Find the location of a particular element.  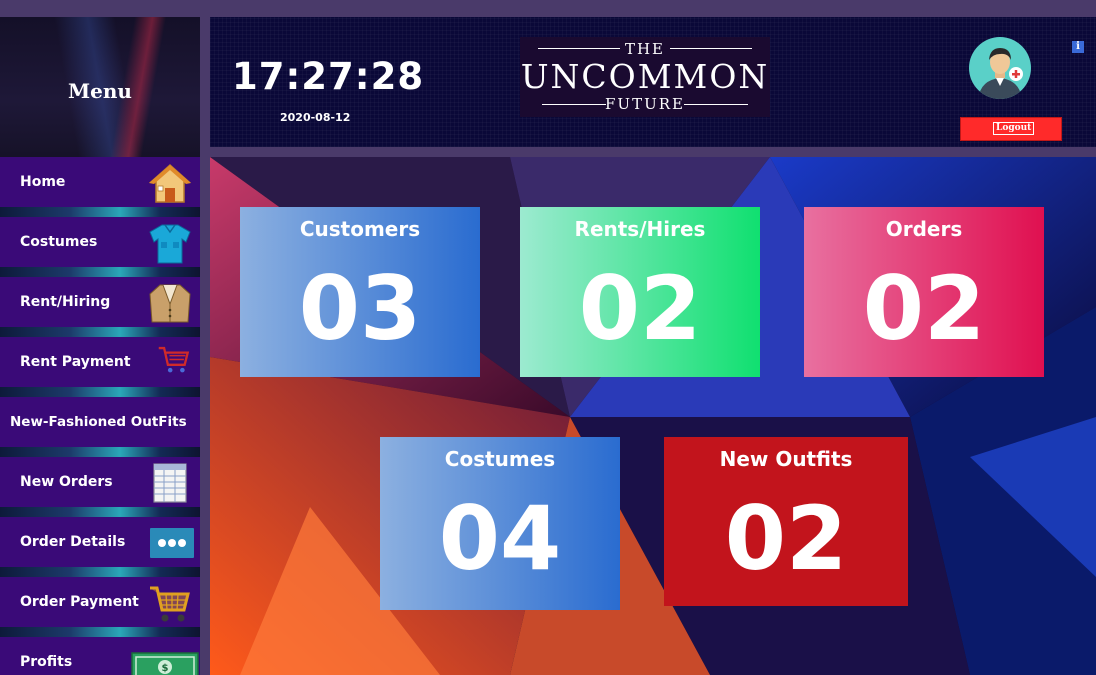

logout-button: Logout is located at coordinates (1011, 129).